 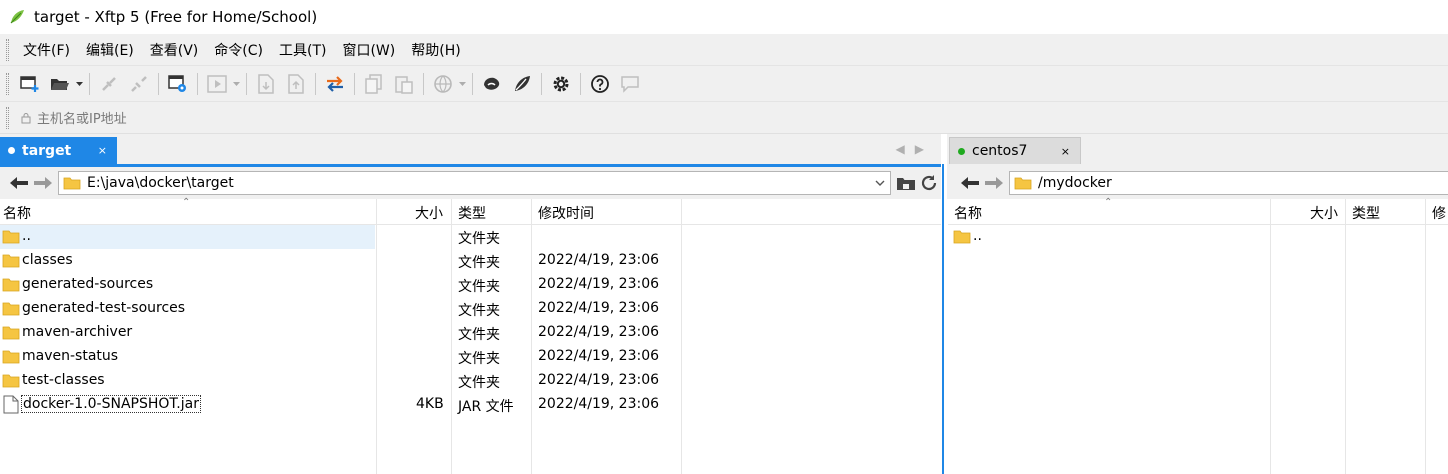 I want to click on chevron-left-icon: ◀, so click(x=905, y=149).